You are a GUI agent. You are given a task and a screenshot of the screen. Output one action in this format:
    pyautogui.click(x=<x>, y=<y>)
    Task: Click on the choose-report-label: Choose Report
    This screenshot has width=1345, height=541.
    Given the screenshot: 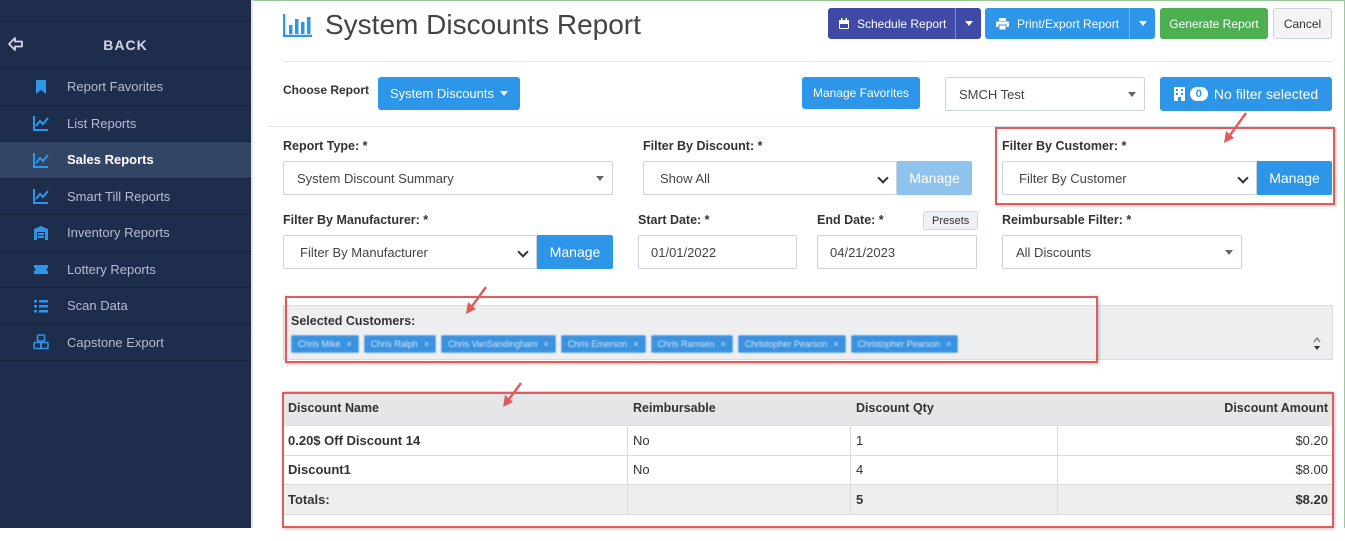 What is the action you would take?
    pyautogui.click(x=326, y=90)
    